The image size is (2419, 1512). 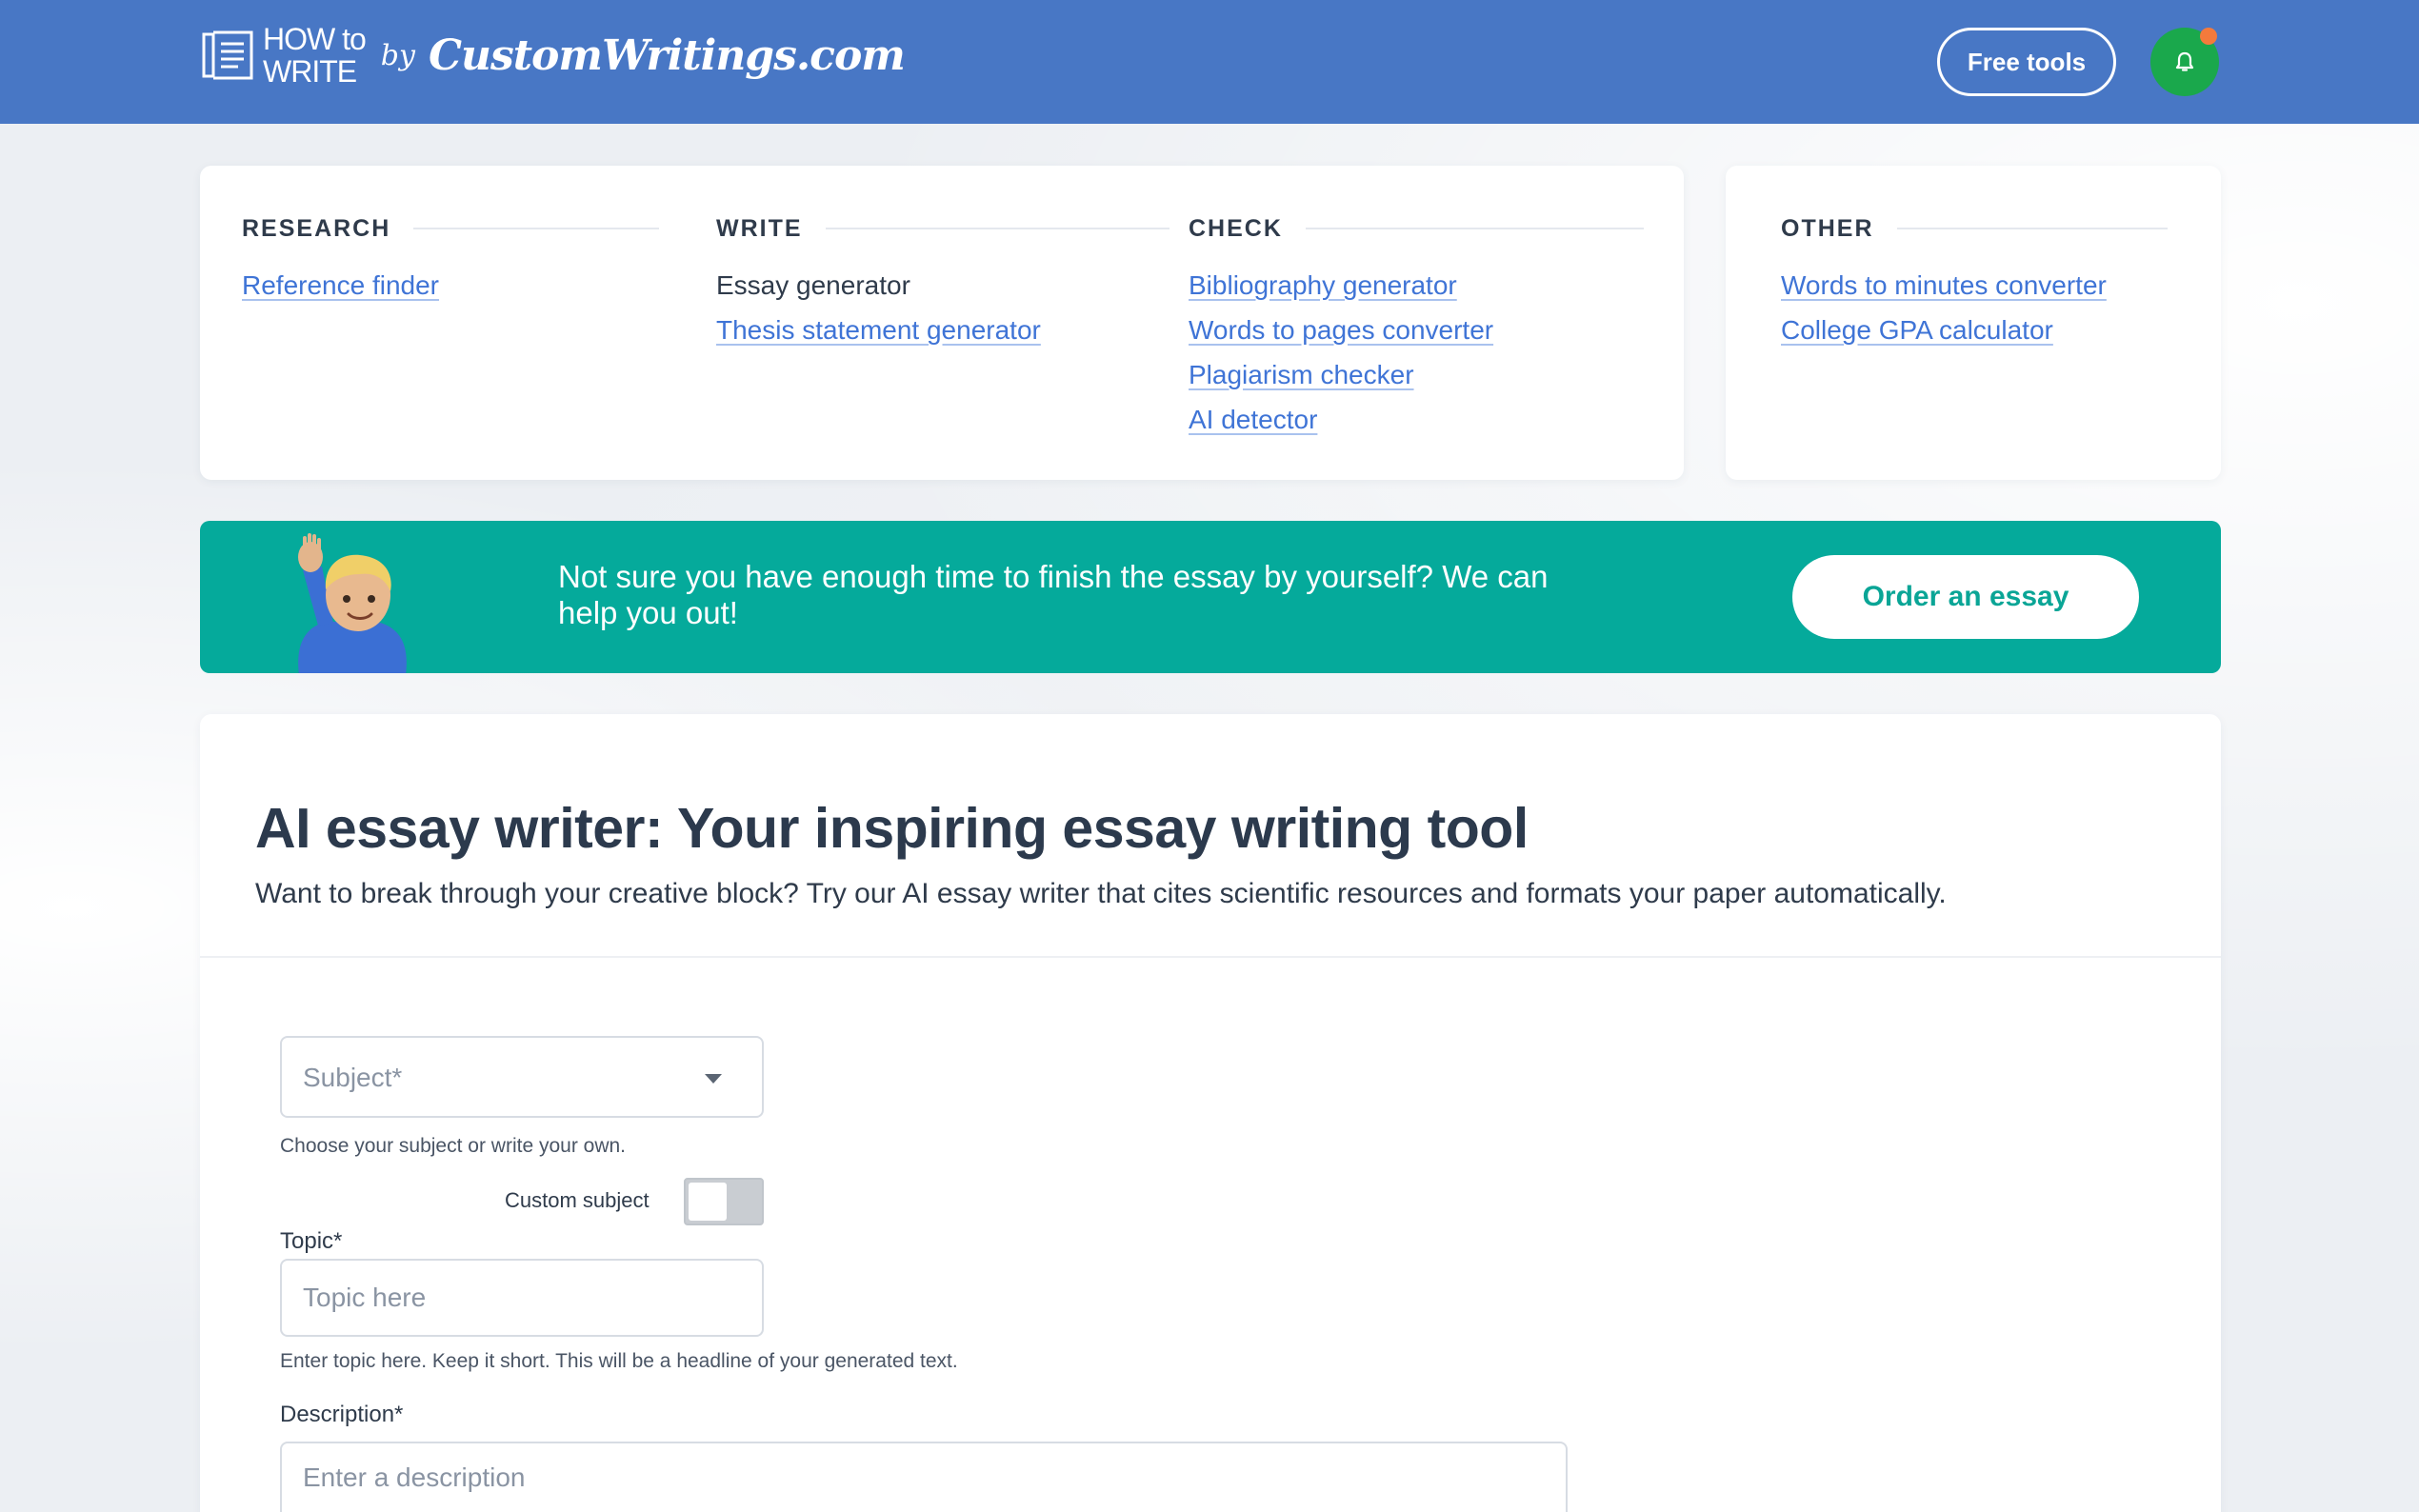 What do you see at coordinates (713, 1079) in the screenshot?
I see `chevron-down-icon` at bounding box center [713, 1079].